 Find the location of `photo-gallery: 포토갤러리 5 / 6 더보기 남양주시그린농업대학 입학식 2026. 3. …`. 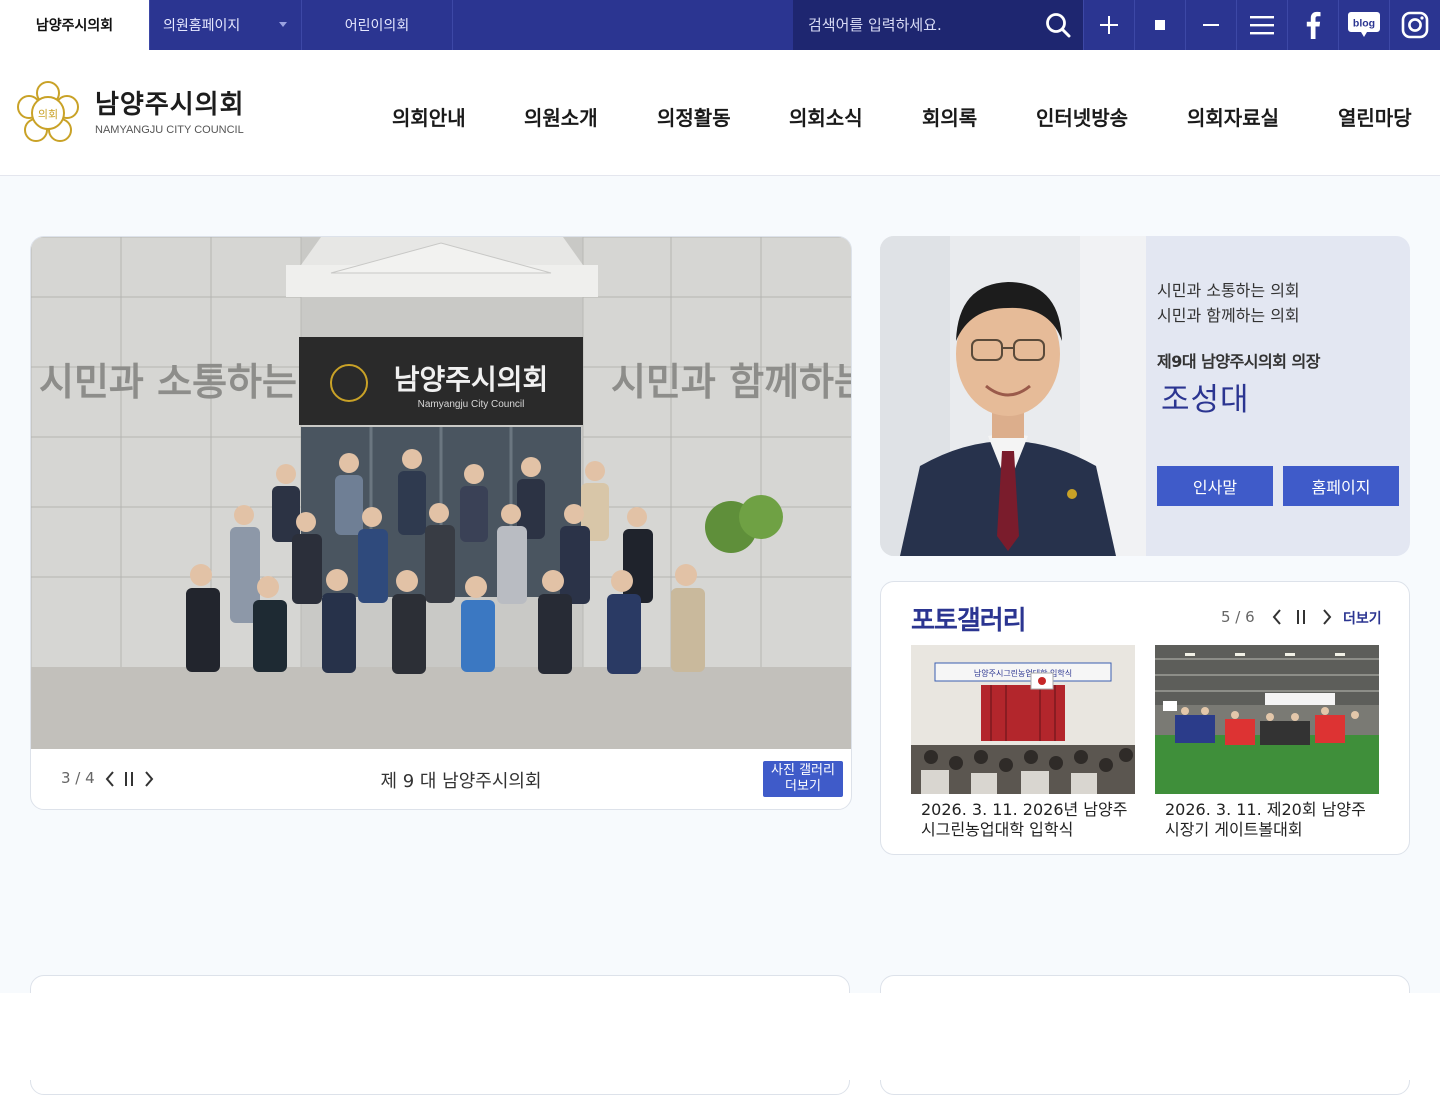

photo-gallery: 포토갤러리 5 / 6 더보기 남양주시그린농업대학 입학식 2026. 3. … is located at coordinates (1145, 718).